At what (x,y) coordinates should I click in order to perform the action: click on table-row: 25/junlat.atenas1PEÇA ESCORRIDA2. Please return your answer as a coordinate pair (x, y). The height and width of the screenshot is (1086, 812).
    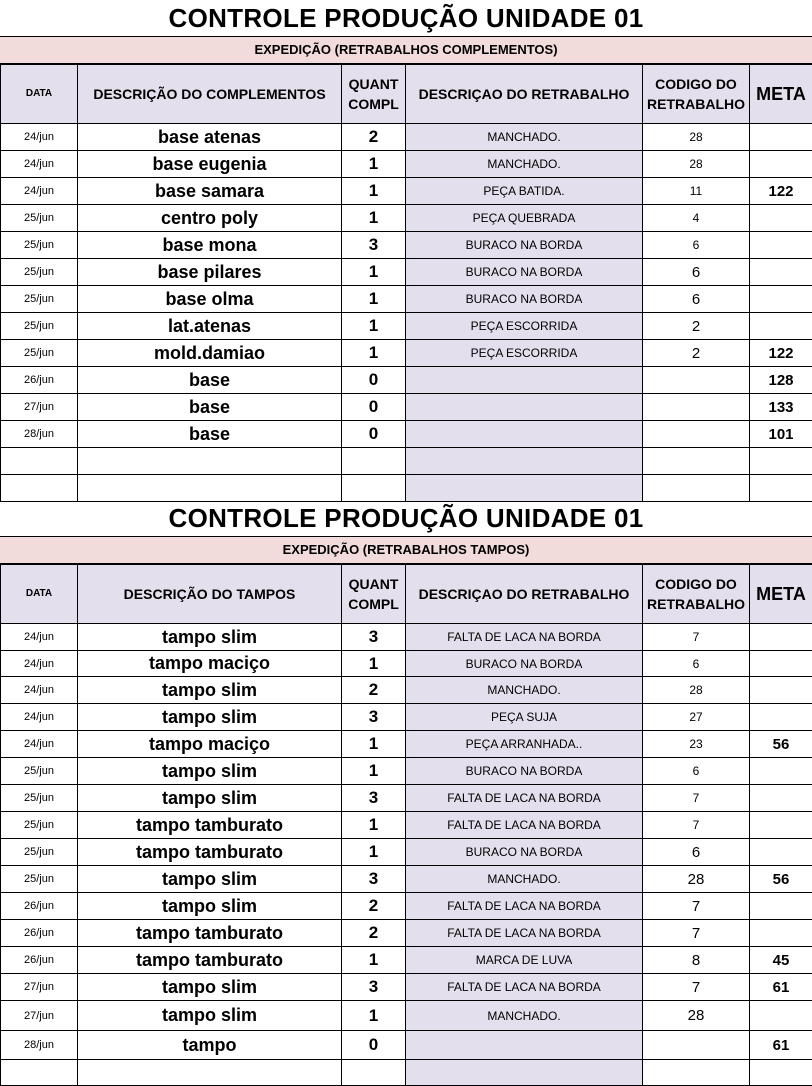
    Looking at the image, I should click on (406, 326).